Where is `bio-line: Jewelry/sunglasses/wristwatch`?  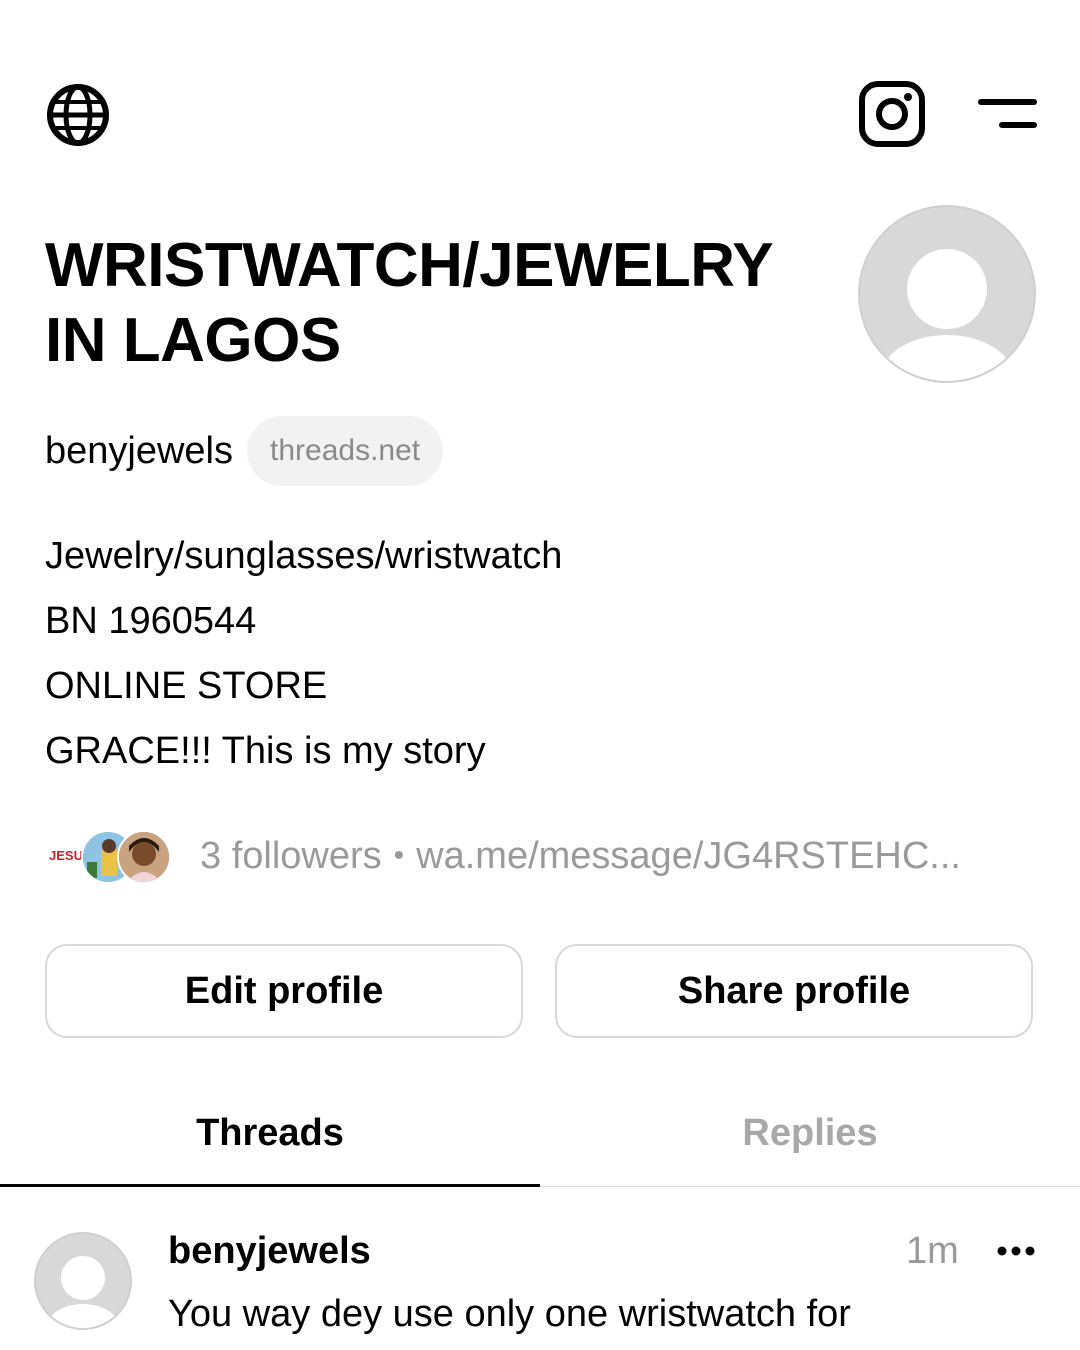 bio-line: Jewelry/sunglasses/wristwatch is located at coordinates (304, 556).